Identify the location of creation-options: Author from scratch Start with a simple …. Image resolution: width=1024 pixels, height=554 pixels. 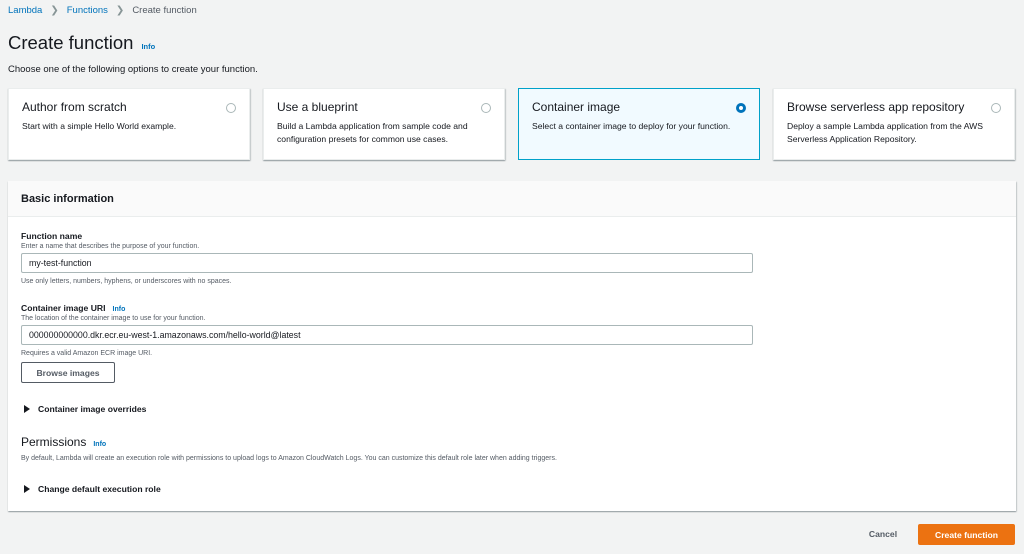
(512, 124).